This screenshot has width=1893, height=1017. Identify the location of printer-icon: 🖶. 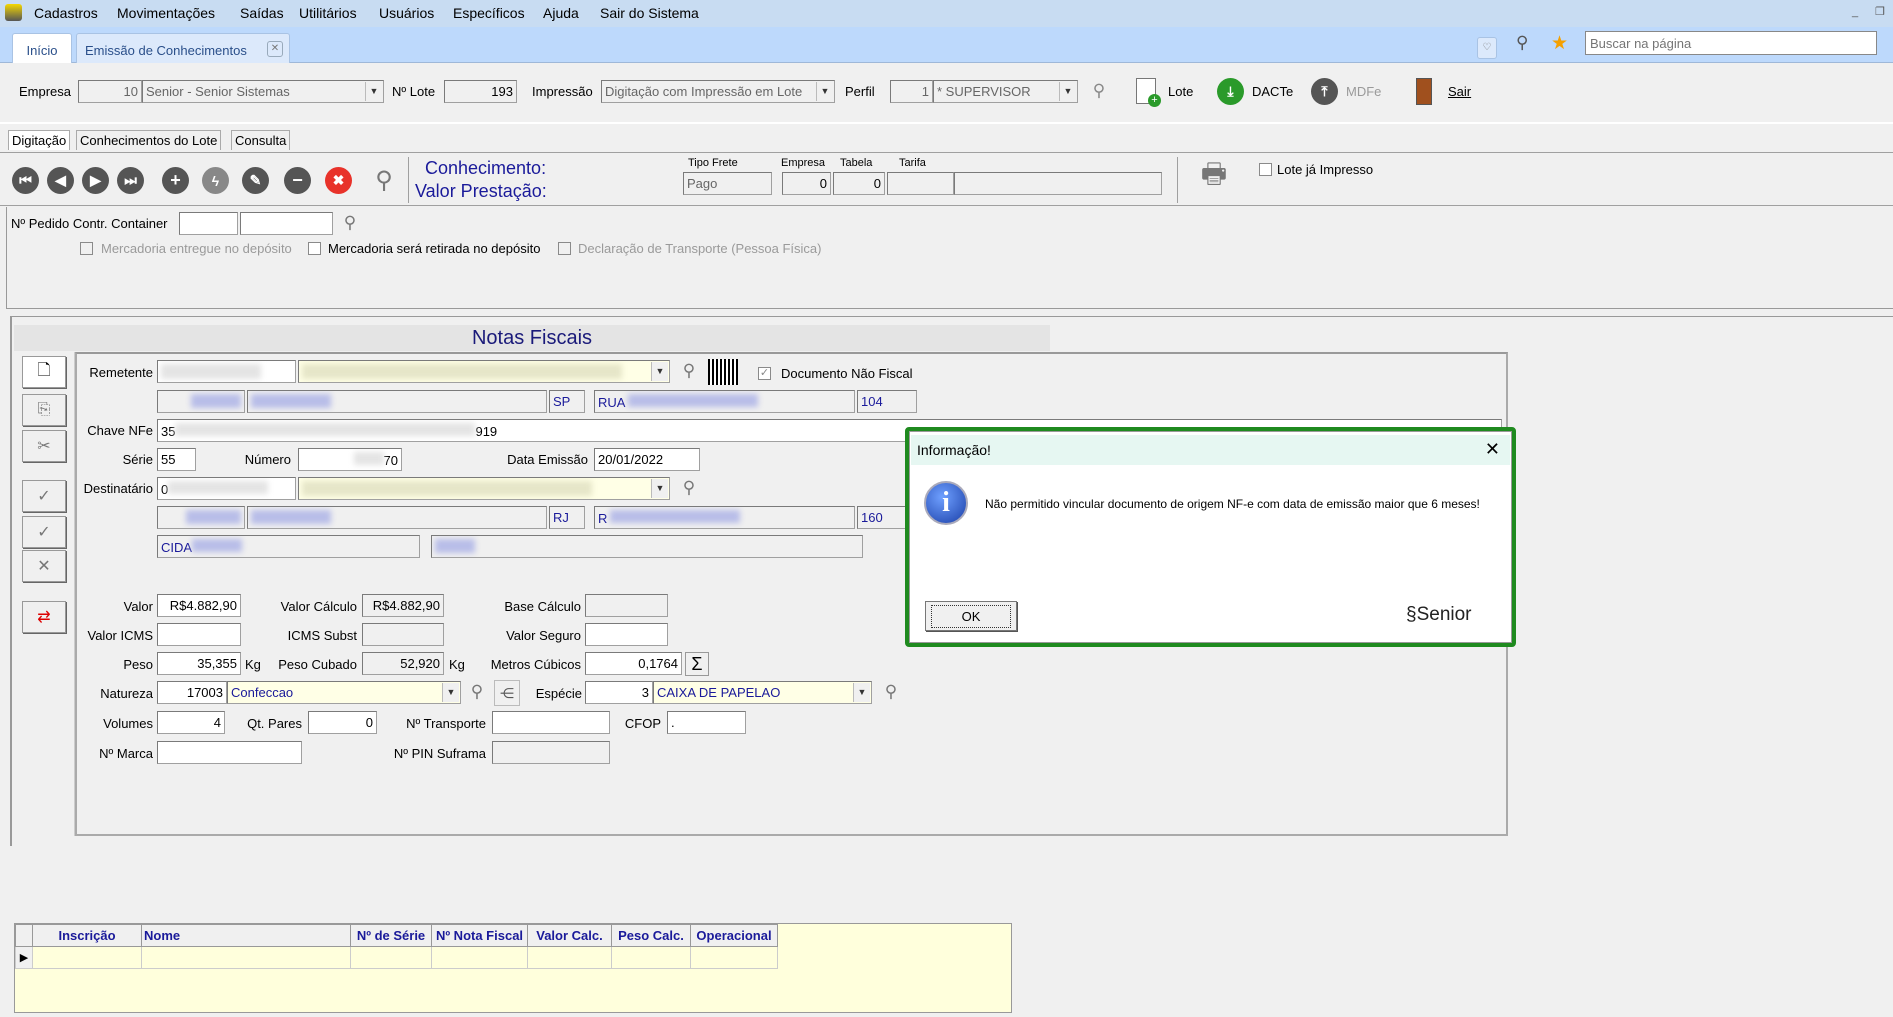
(1214, 176).